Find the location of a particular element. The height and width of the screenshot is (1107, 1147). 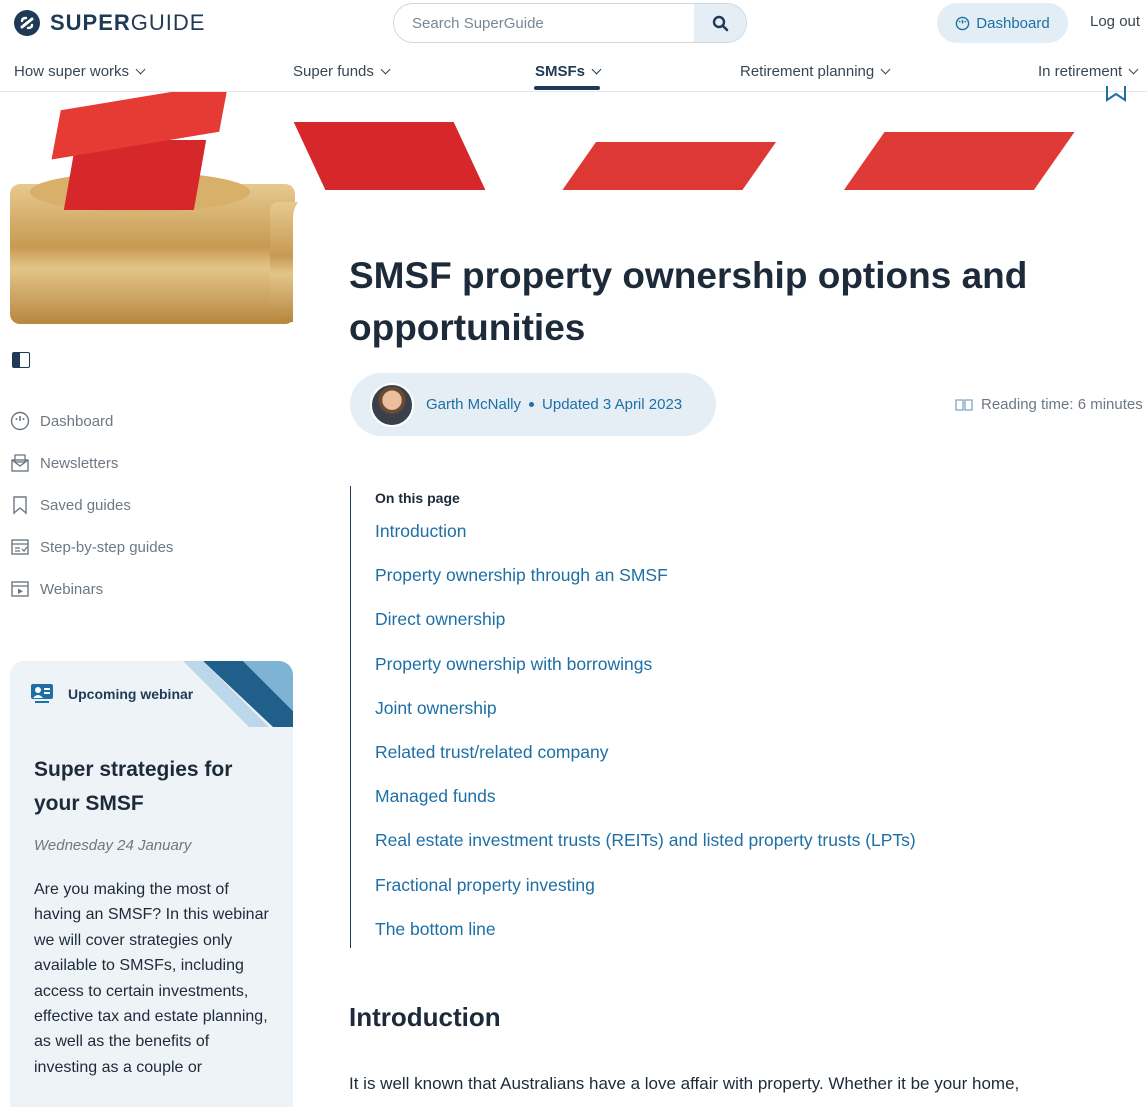

toc-link-bottom-line: The bottom line is located at coordinates (712, 940).